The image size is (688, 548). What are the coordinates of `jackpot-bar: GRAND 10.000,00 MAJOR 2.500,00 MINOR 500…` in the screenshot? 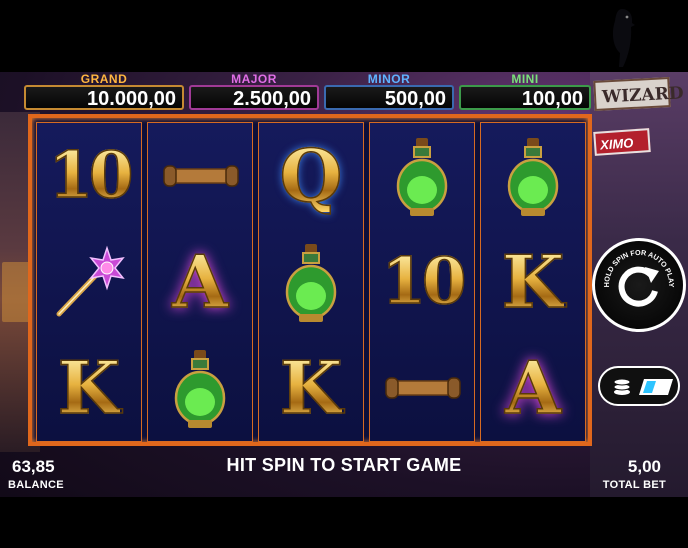 It's located at (309, 91).